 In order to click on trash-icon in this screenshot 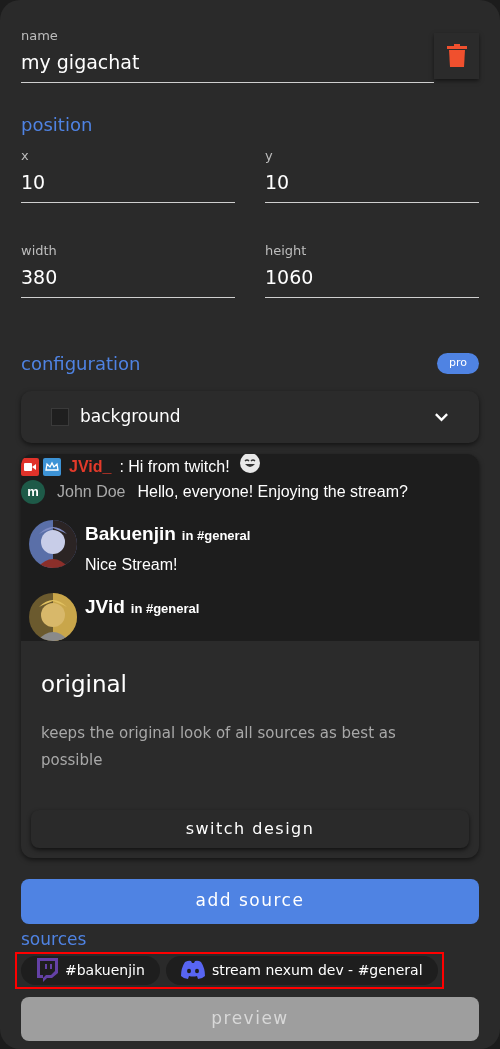, I will do `click(456, 56)`.